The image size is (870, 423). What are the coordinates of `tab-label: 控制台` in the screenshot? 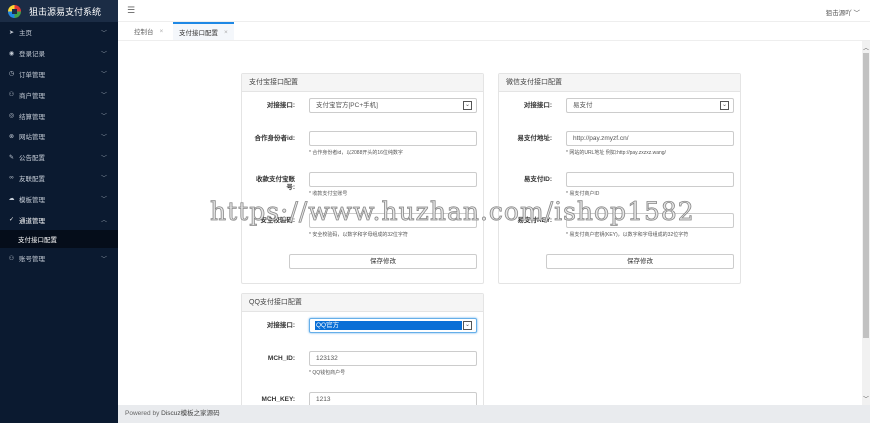 It's located at (144, 32).